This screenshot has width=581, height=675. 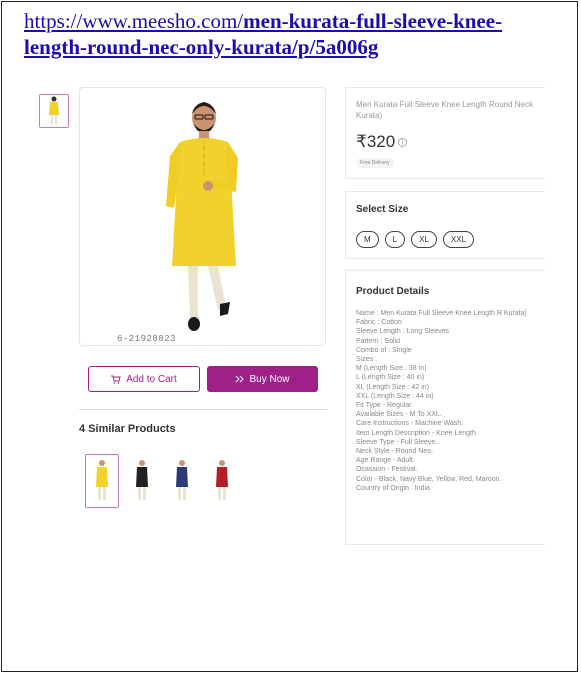 I want to click on model-kurta-image, so click(x=202, y=216).